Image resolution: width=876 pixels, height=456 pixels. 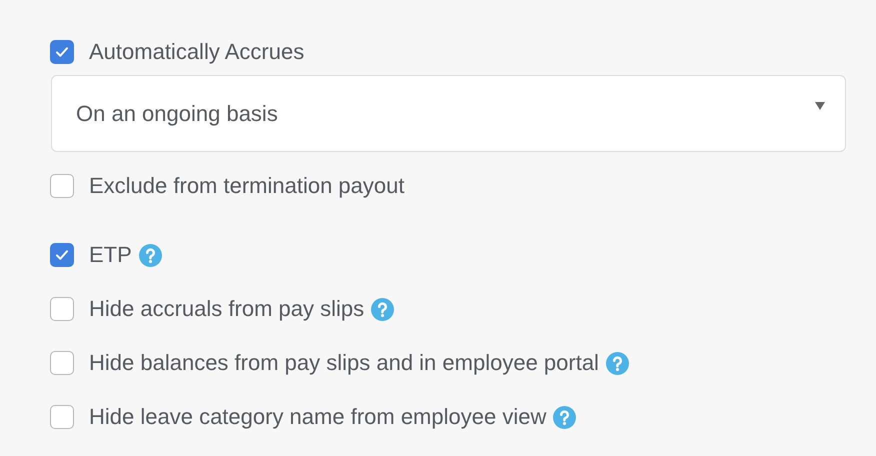 What do you see at coordinates (246, 186) in the screenshot?
I see `checkbox-label: Exclude from termination payout` at bounding box center [246, 186].